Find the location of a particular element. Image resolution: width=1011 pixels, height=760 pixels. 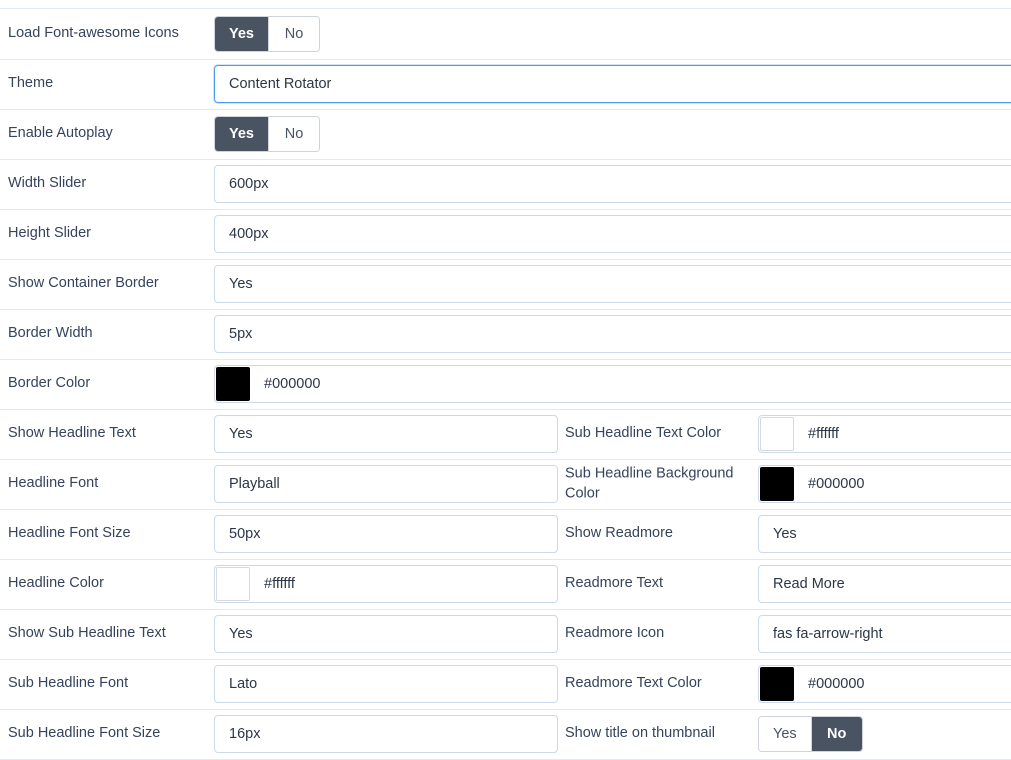

setting-label-readmore-text-color: Readmore Text Color is located at coordinates (633, 683).